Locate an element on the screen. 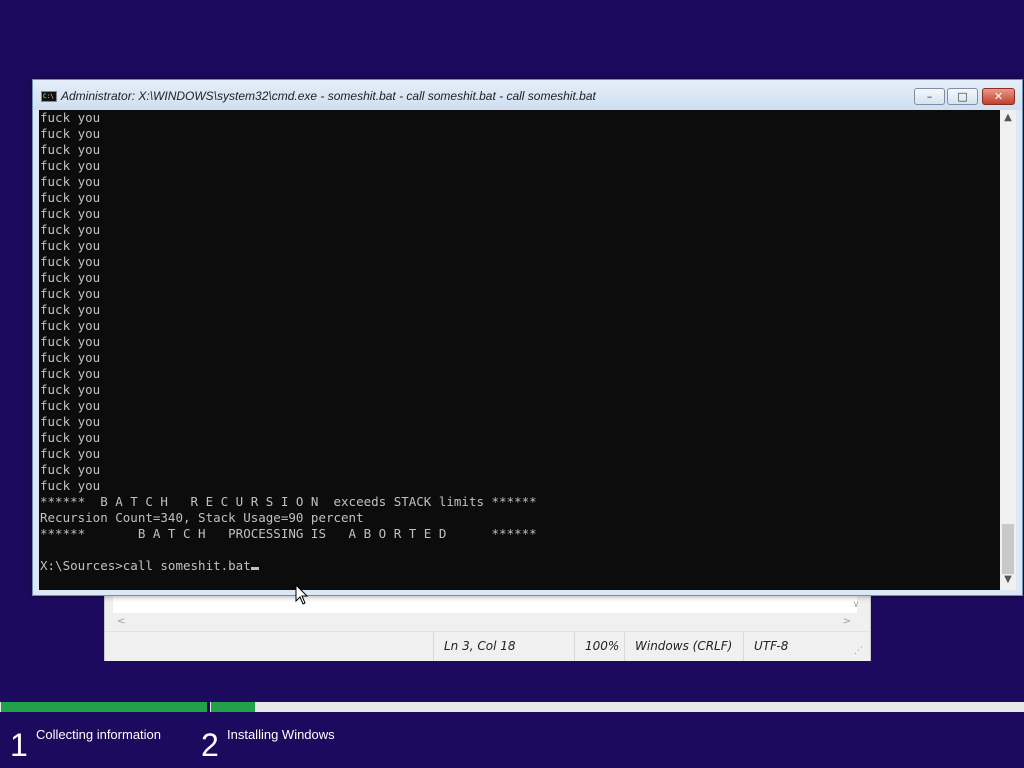  status-zoom: 100% is located at coordinates (599, 646).